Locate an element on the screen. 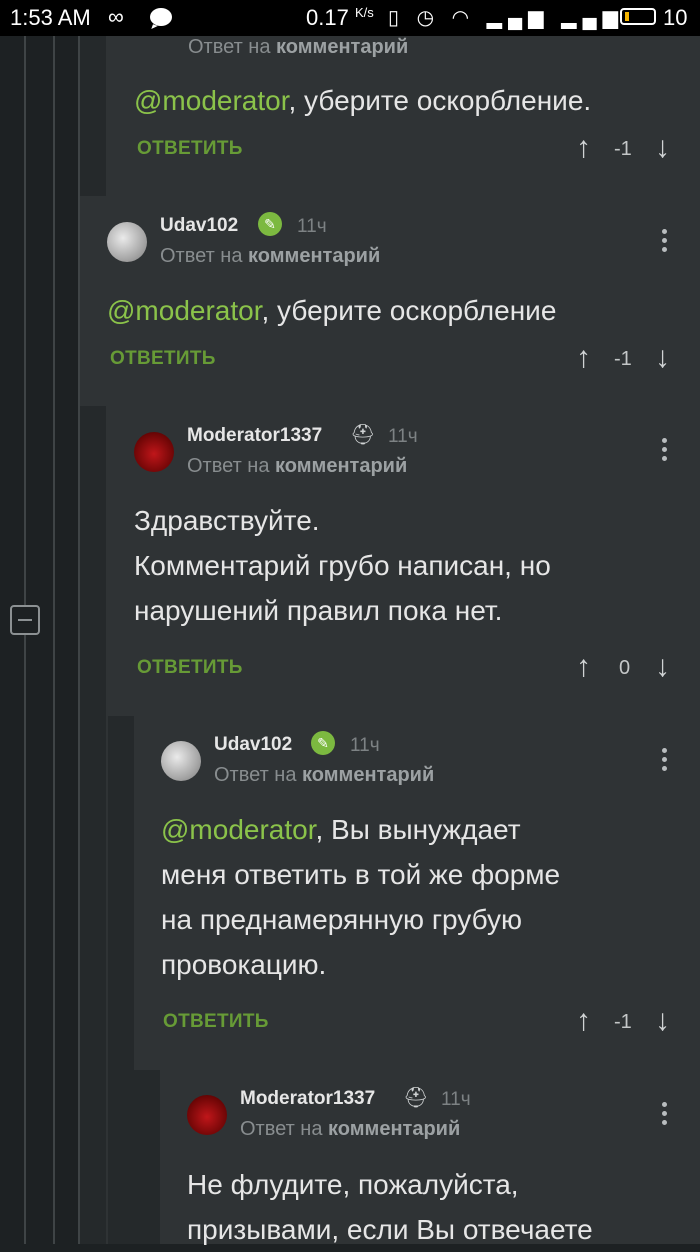 This screenshot has height=1252, width=700. comment-text: @moderator, уберите оскорбление is located at coordinates (332, 310).